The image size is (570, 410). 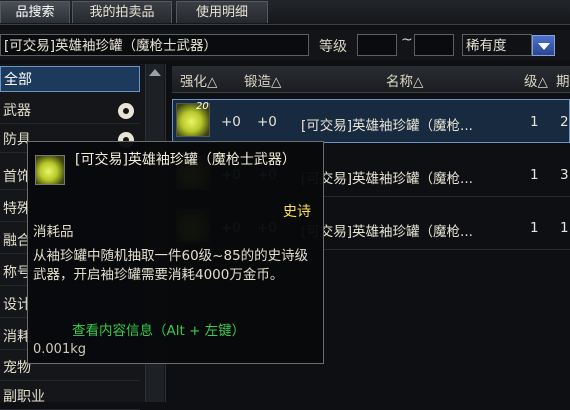 I want to click on header-name: 名称△, so click(x=404, y=80).